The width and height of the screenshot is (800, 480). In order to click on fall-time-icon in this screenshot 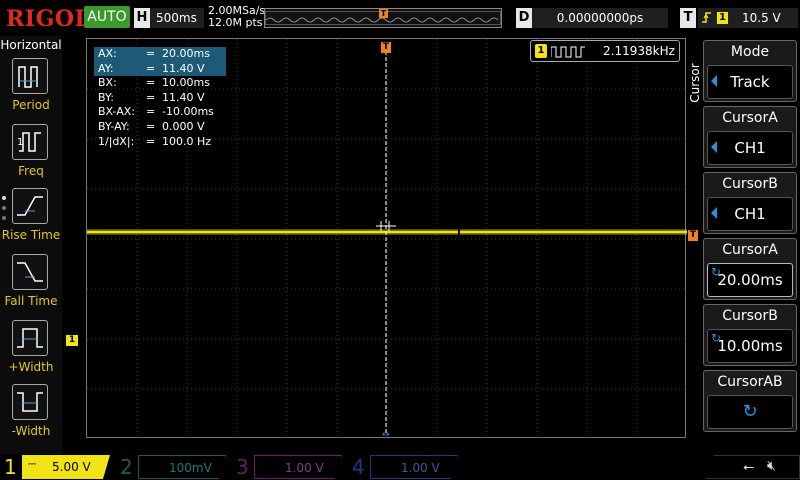, I will do `click(30, 272)`.